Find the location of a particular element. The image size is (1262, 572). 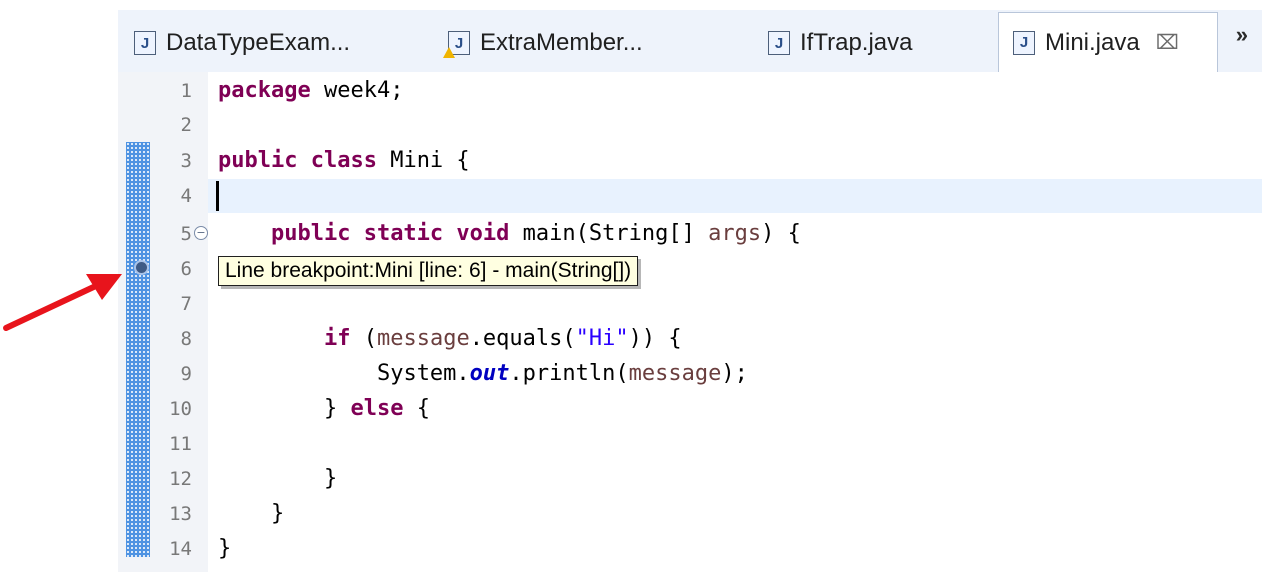

code-text: System.out.println(message); is located at coordinates (562, 373).